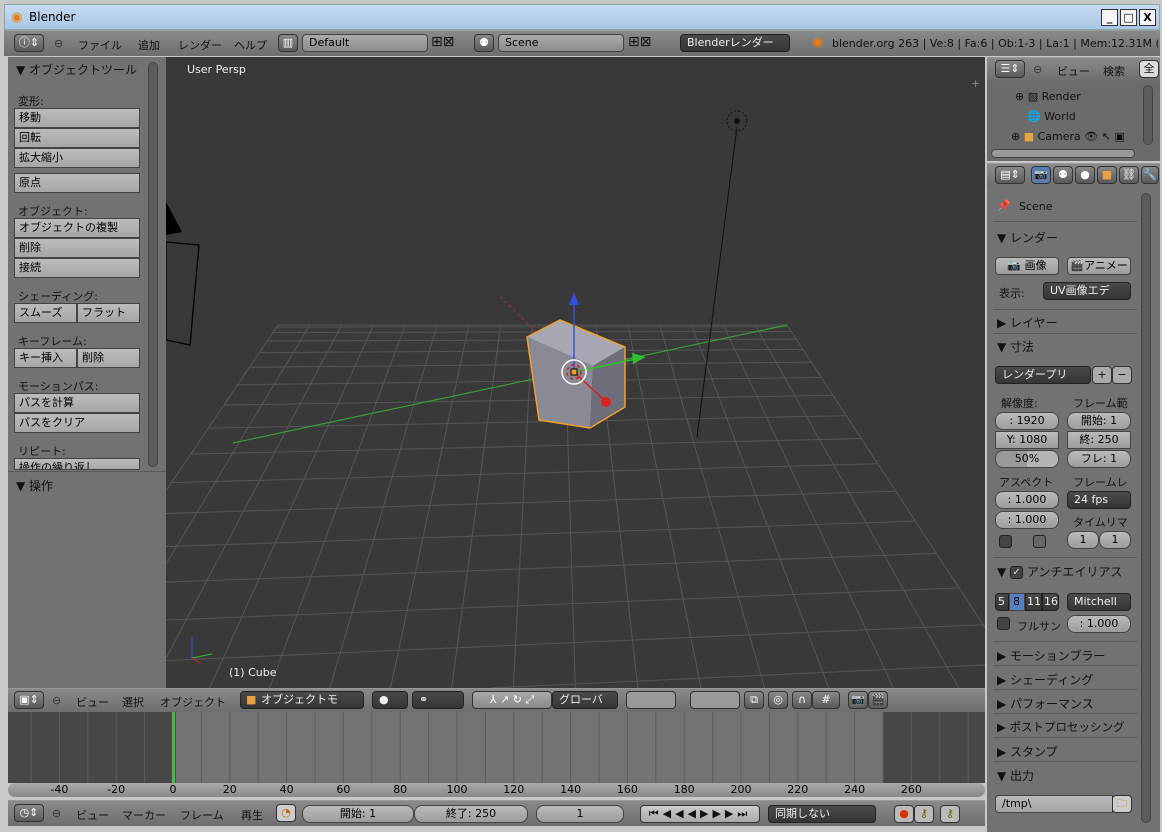 The height and width of the screenshot is (832, 1162). What do you see at coordinates (1054, 804) in the screenshot?
I see `output-path-field: /tmp\` at bounding box center [1054, 804].